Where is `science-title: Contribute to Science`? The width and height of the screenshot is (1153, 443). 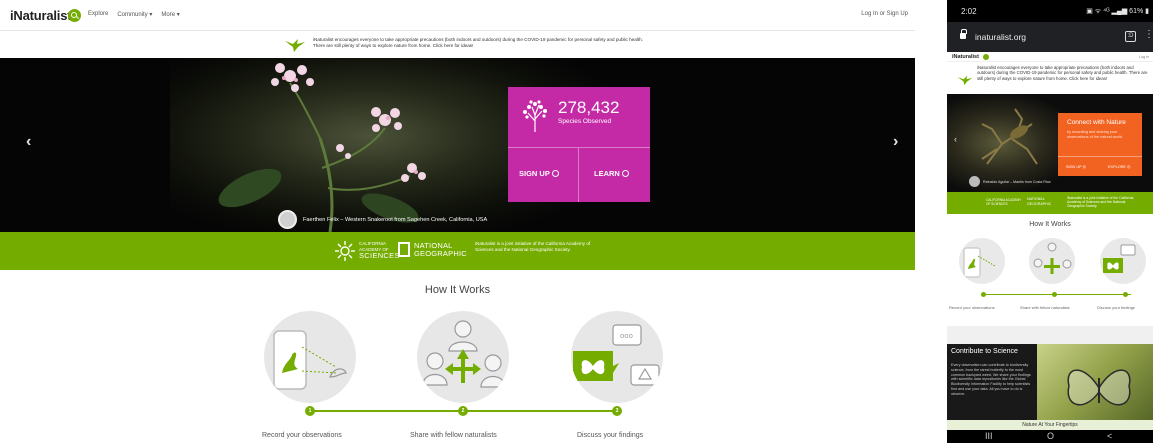 science-title: Contribute to Science is located at coordinates (984, 351).